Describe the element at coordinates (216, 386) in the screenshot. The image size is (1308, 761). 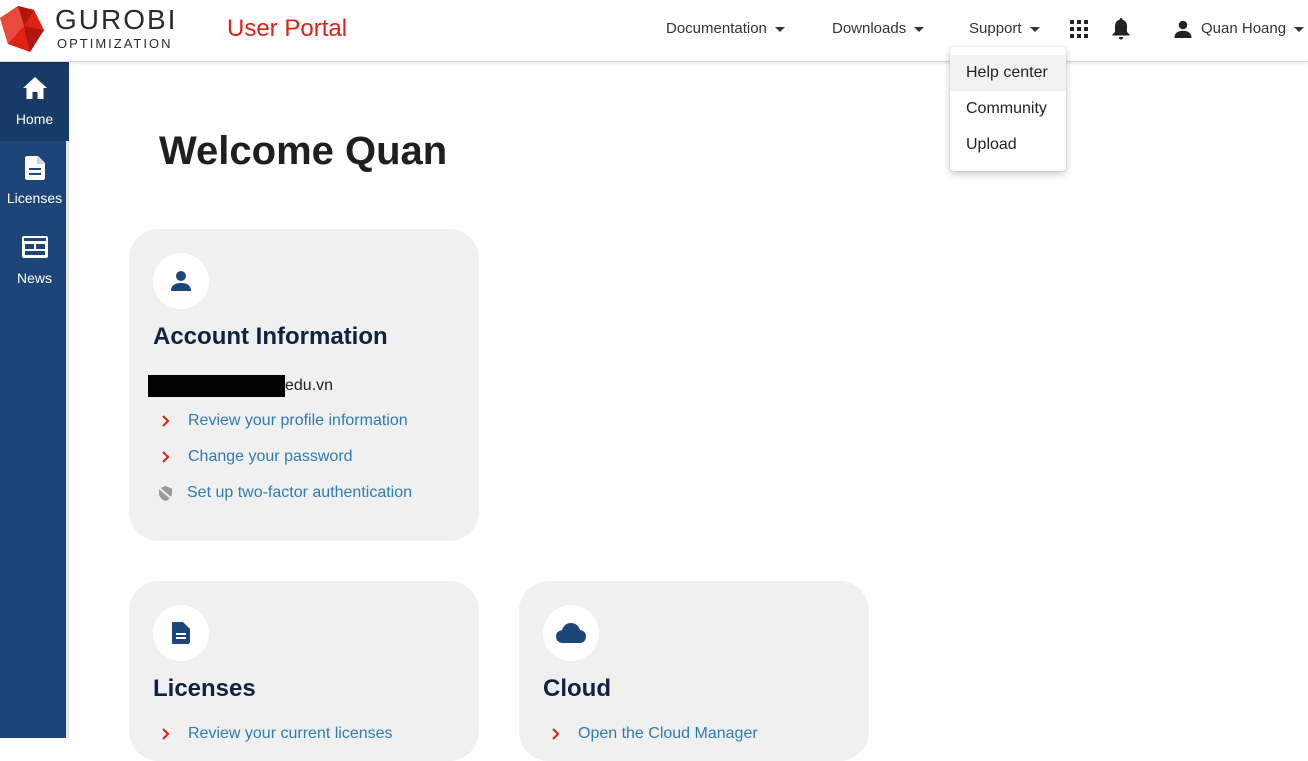
I see `redacted-block` at that location.